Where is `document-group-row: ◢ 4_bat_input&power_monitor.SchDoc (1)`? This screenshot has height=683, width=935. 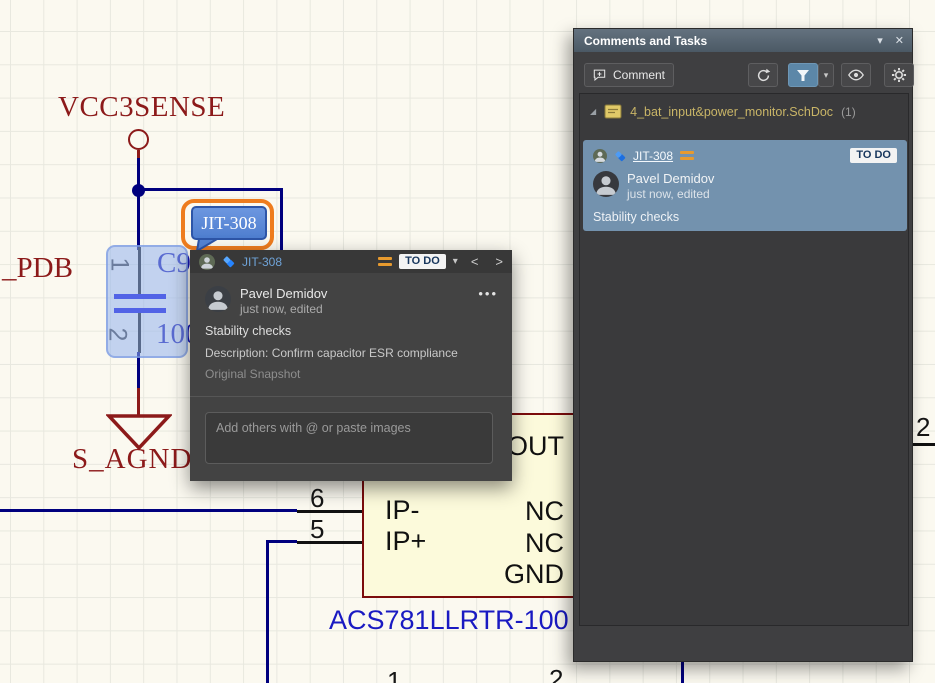
document-group-row: ◢ 4_bat_input&power_monitor.SchDoc (1) is located at coordinates (744, 110).